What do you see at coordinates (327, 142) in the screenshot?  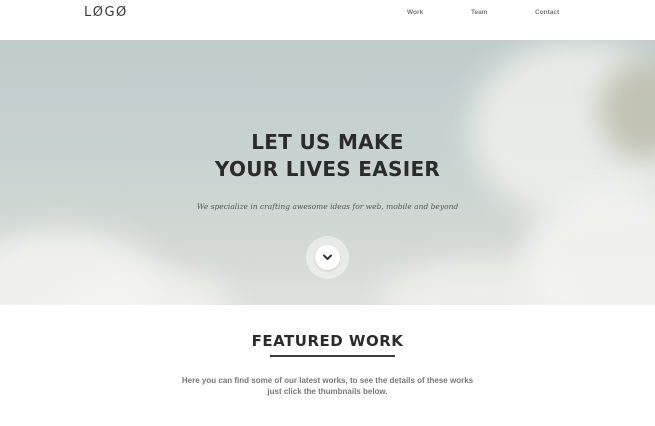 I see `hero-title-line-1: LET US MAKE` at bounding box center [327, 142].